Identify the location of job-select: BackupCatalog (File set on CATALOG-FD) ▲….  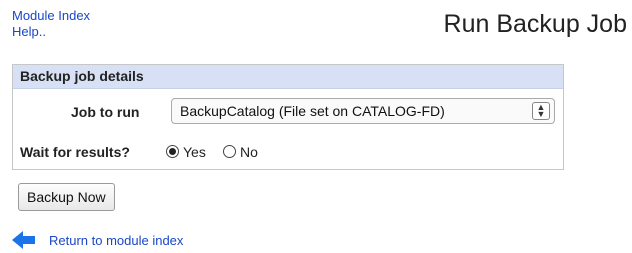
(363, 111).